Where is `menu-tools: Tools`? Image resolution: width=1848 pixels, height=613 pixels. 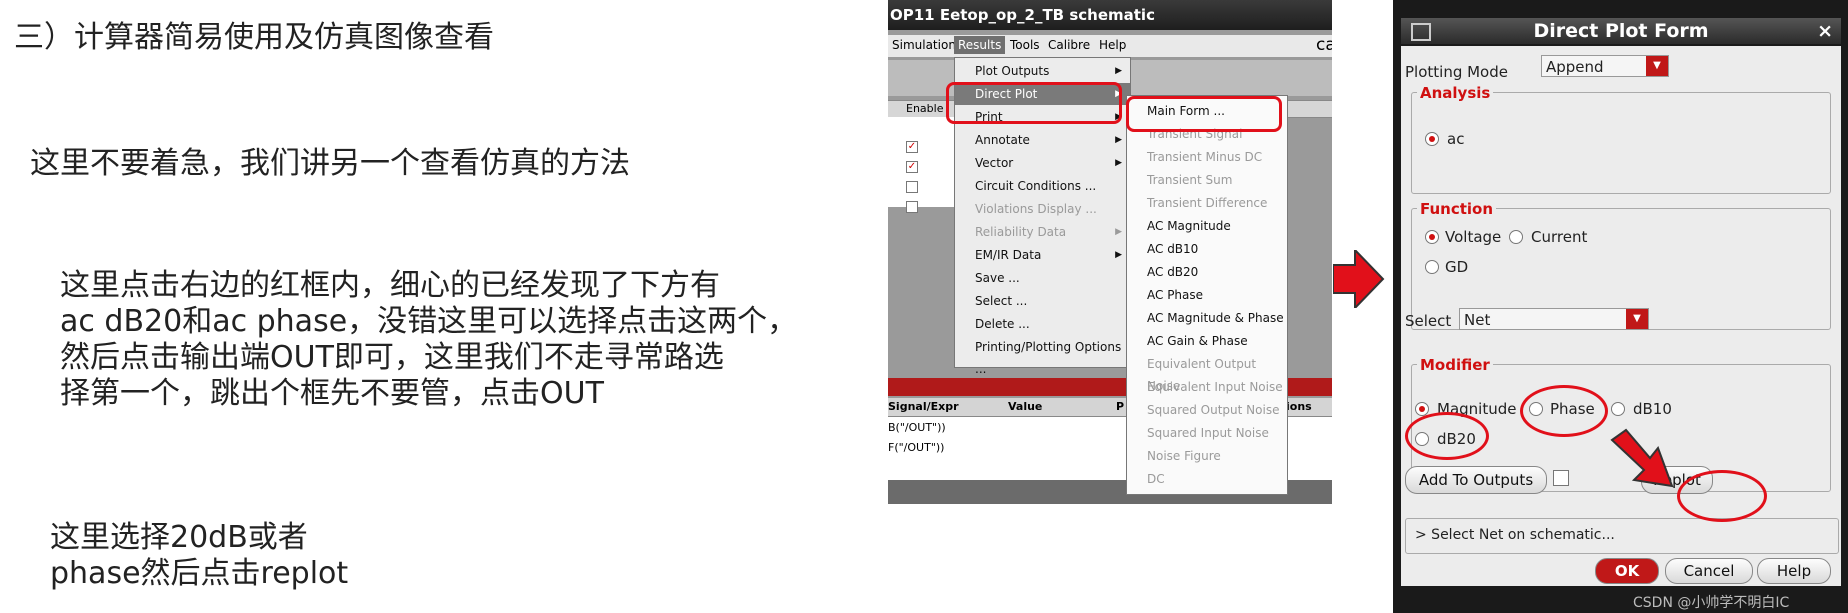
menu-tools: Tools is located at coordinates (1025, 45).